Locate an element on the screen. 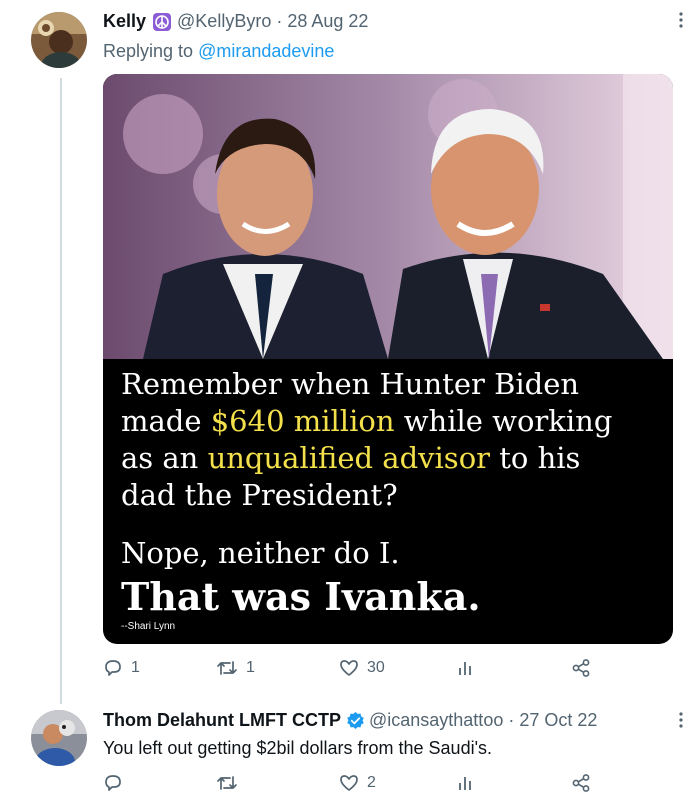 This screenshot has width=698, height=800. replying-to-label: Replying to is located at coordinates (148, 51).